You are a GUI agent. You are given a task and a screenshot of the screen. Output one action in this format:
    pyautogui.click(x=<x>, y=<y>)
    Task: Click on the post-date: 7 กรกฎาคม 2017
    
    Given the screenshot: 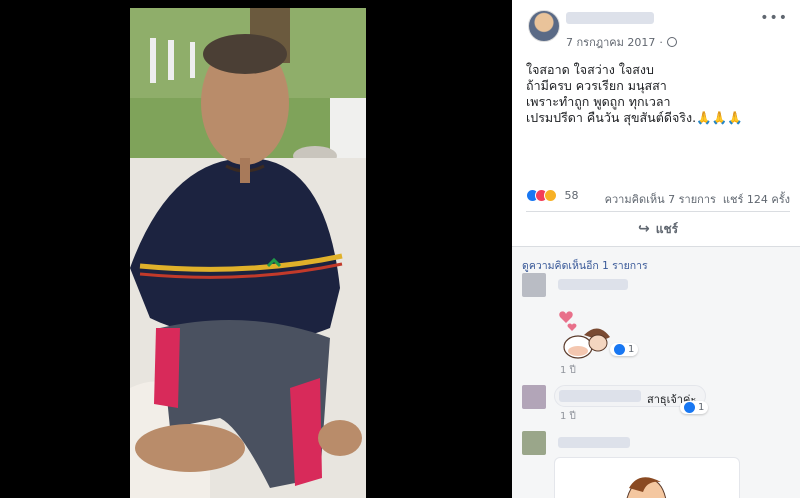 What is the action you would take?
    pyautogui.click(x=610, y=42)
    